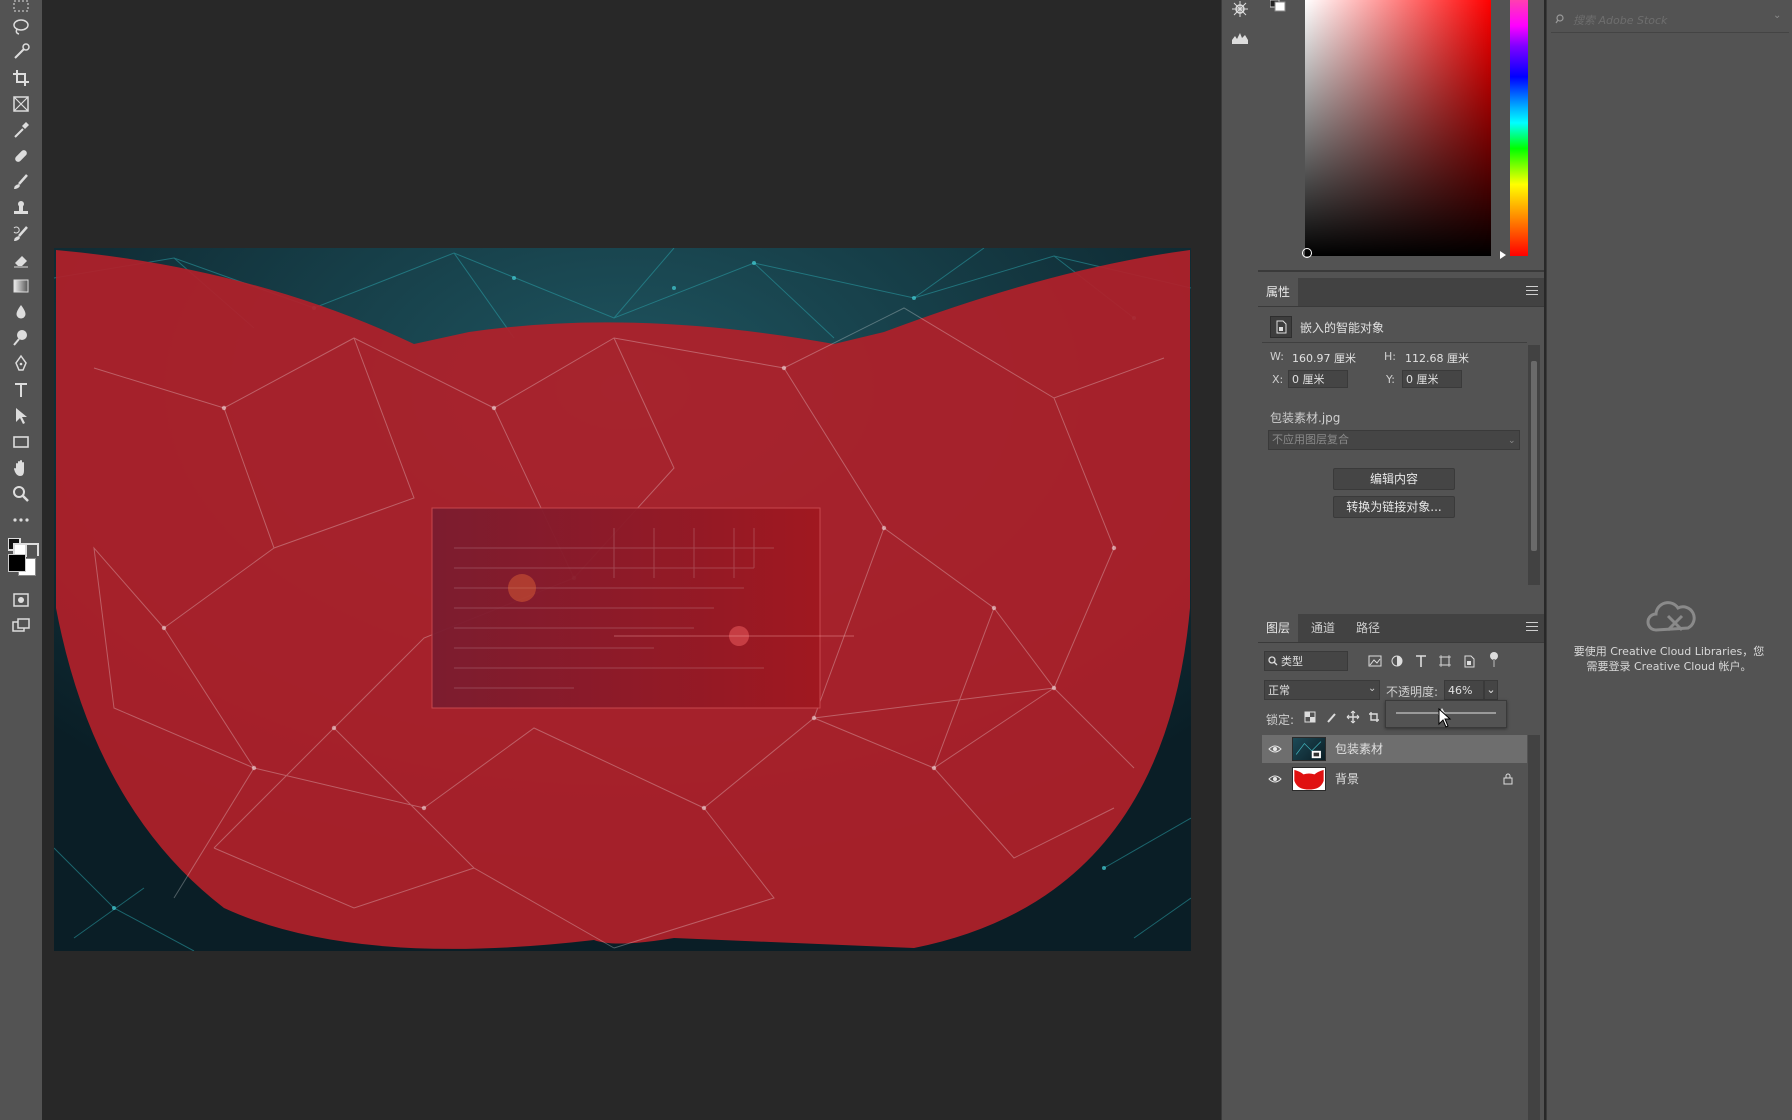  Describe the element at coordinates (1347, 779) in the screenshot. I see `layer-name: 背景` at that location.